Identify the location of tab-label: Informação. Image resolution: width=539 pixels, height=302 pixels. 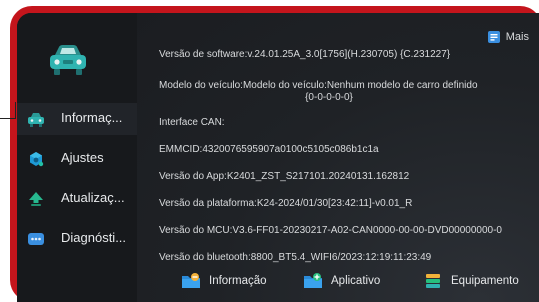
(238, 281).